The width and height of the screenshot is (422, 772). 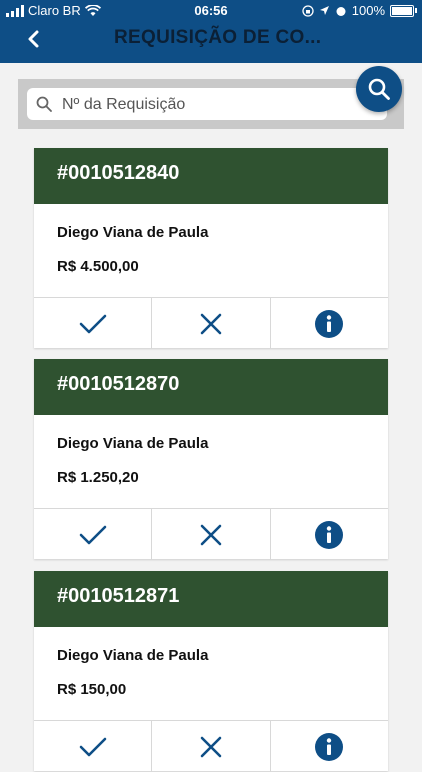 What do you see at coordinates (308, 10) in the screenshot?
I see `lock-rotation-icon` at bounding box center [308, 10].